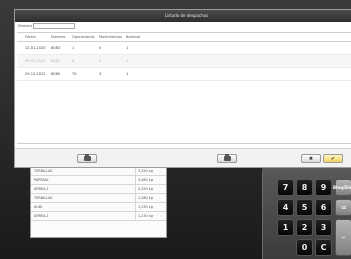 The width and height of the screenshot is (351, 259). I want to click on cell-operaciones: 1, so click(73, 48).